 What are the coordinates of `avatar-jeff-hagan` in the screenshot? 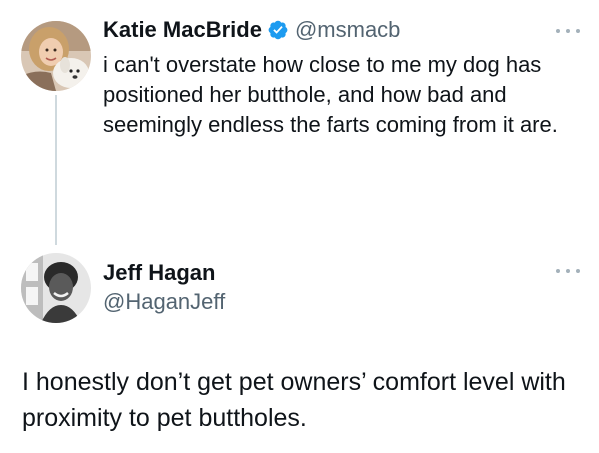 It's located at (56, 288).